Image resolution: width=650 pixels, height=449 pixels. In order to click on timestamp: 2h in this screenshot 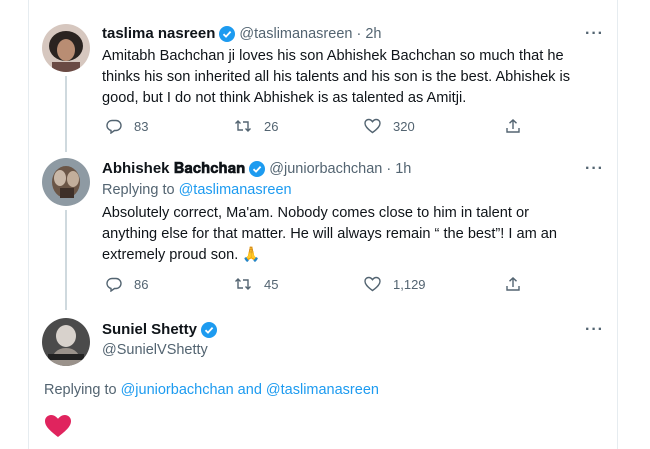, I will do `click(373, 34)`.